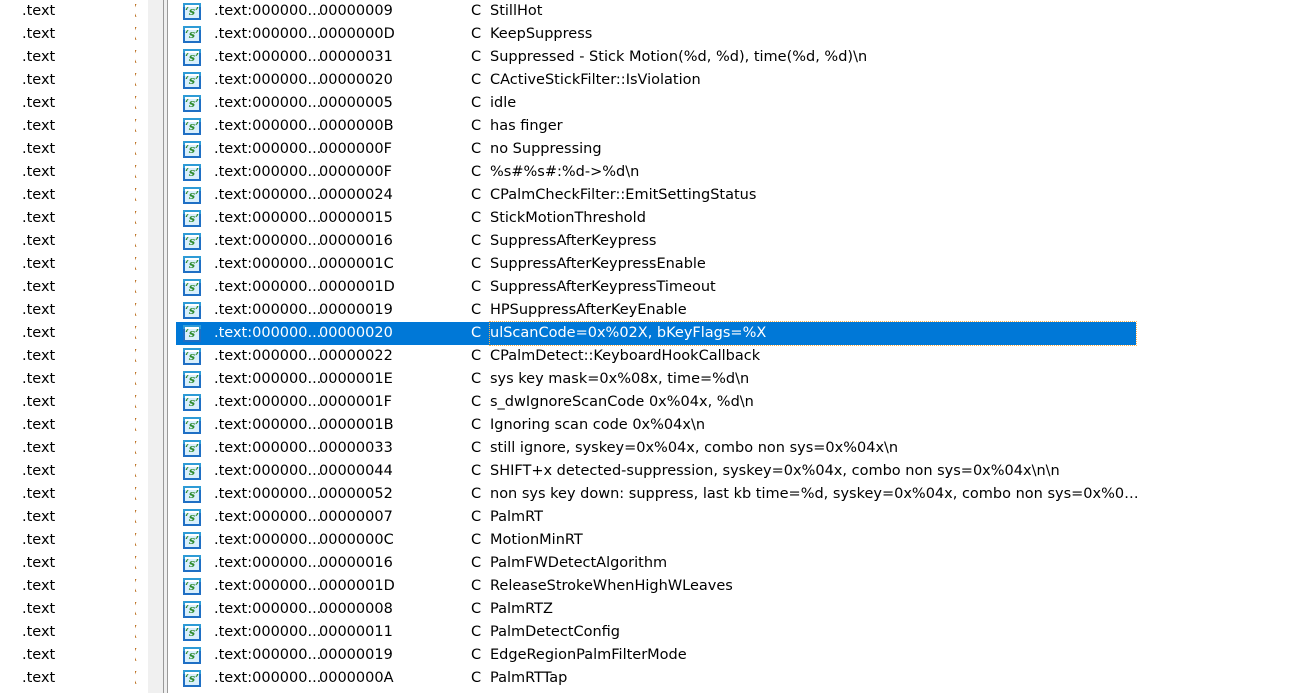 The image size is (1292, 693). I want to click on table-row: ‘s’ .text:000000... 00000005 Cidle, so click(734, 103).